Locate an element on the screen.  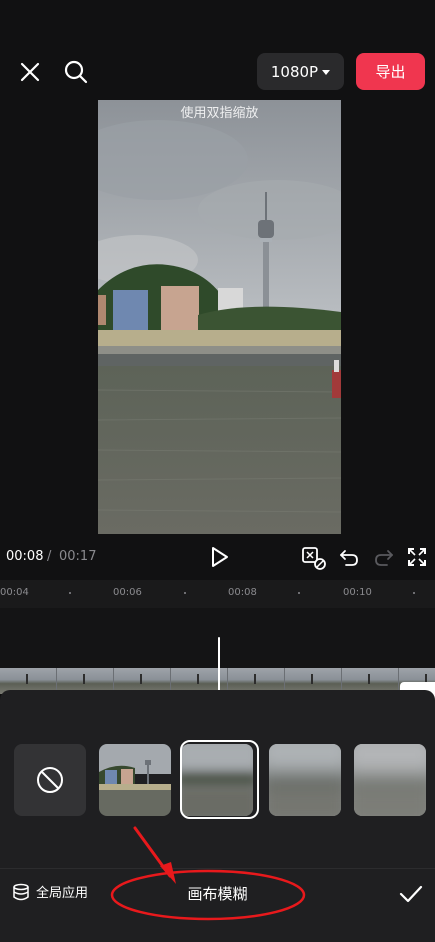
panel-divider is located at coordinates (217, 868).